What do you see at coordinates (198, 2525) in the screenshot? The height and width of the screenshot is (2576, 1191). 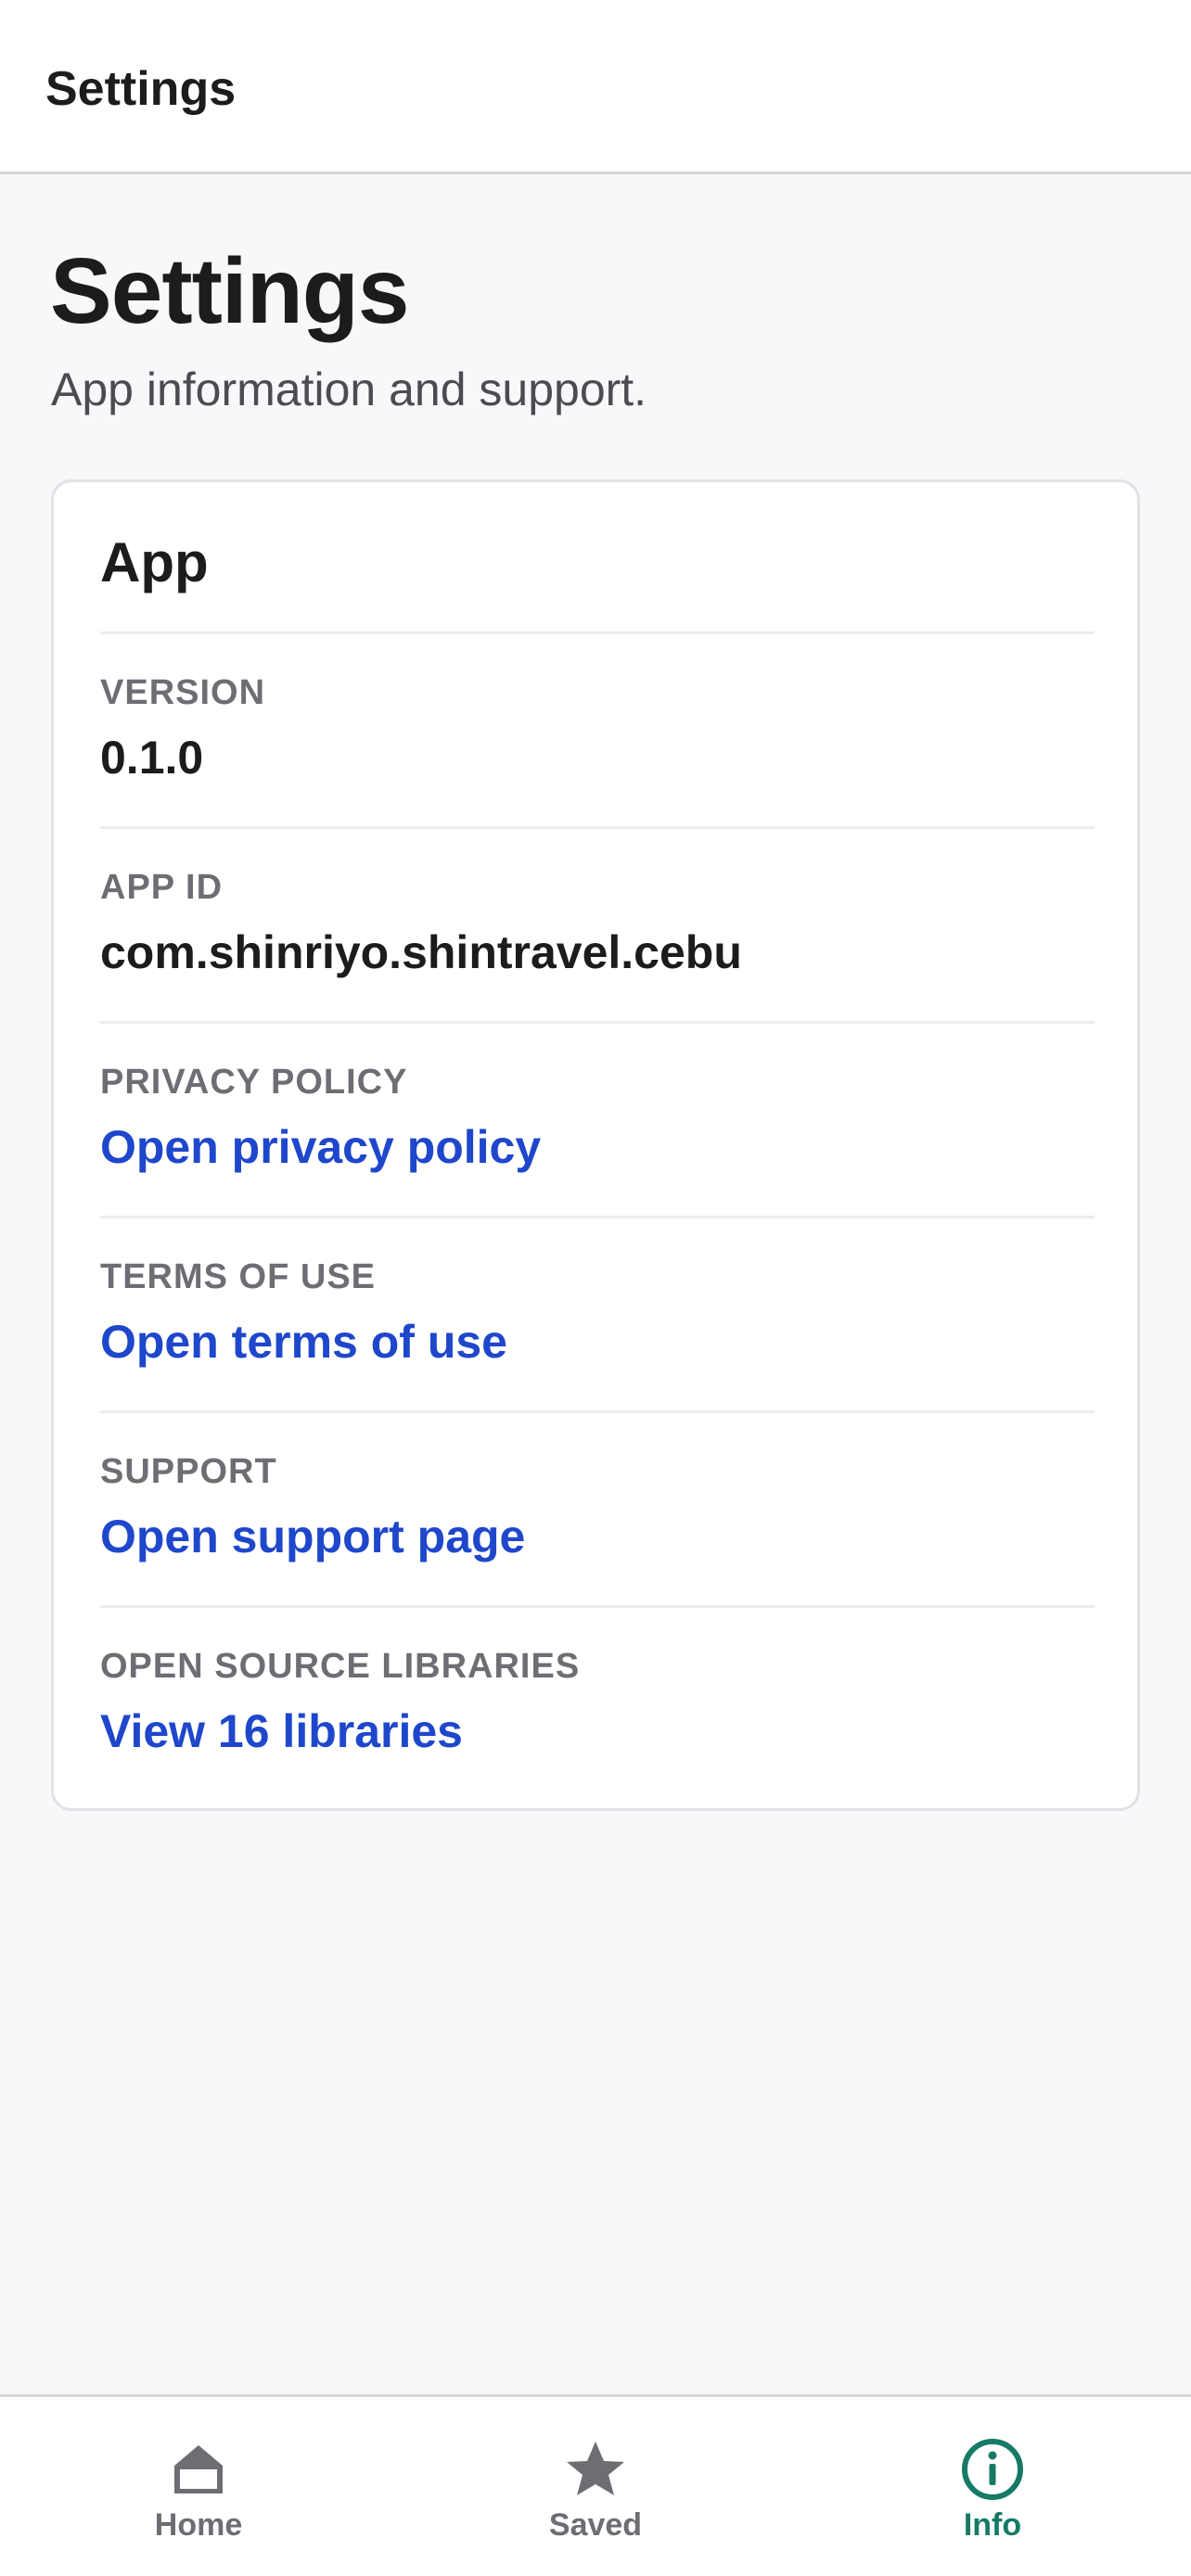 I see `tab-home-label: Home` at bounding box center [198, 2525].